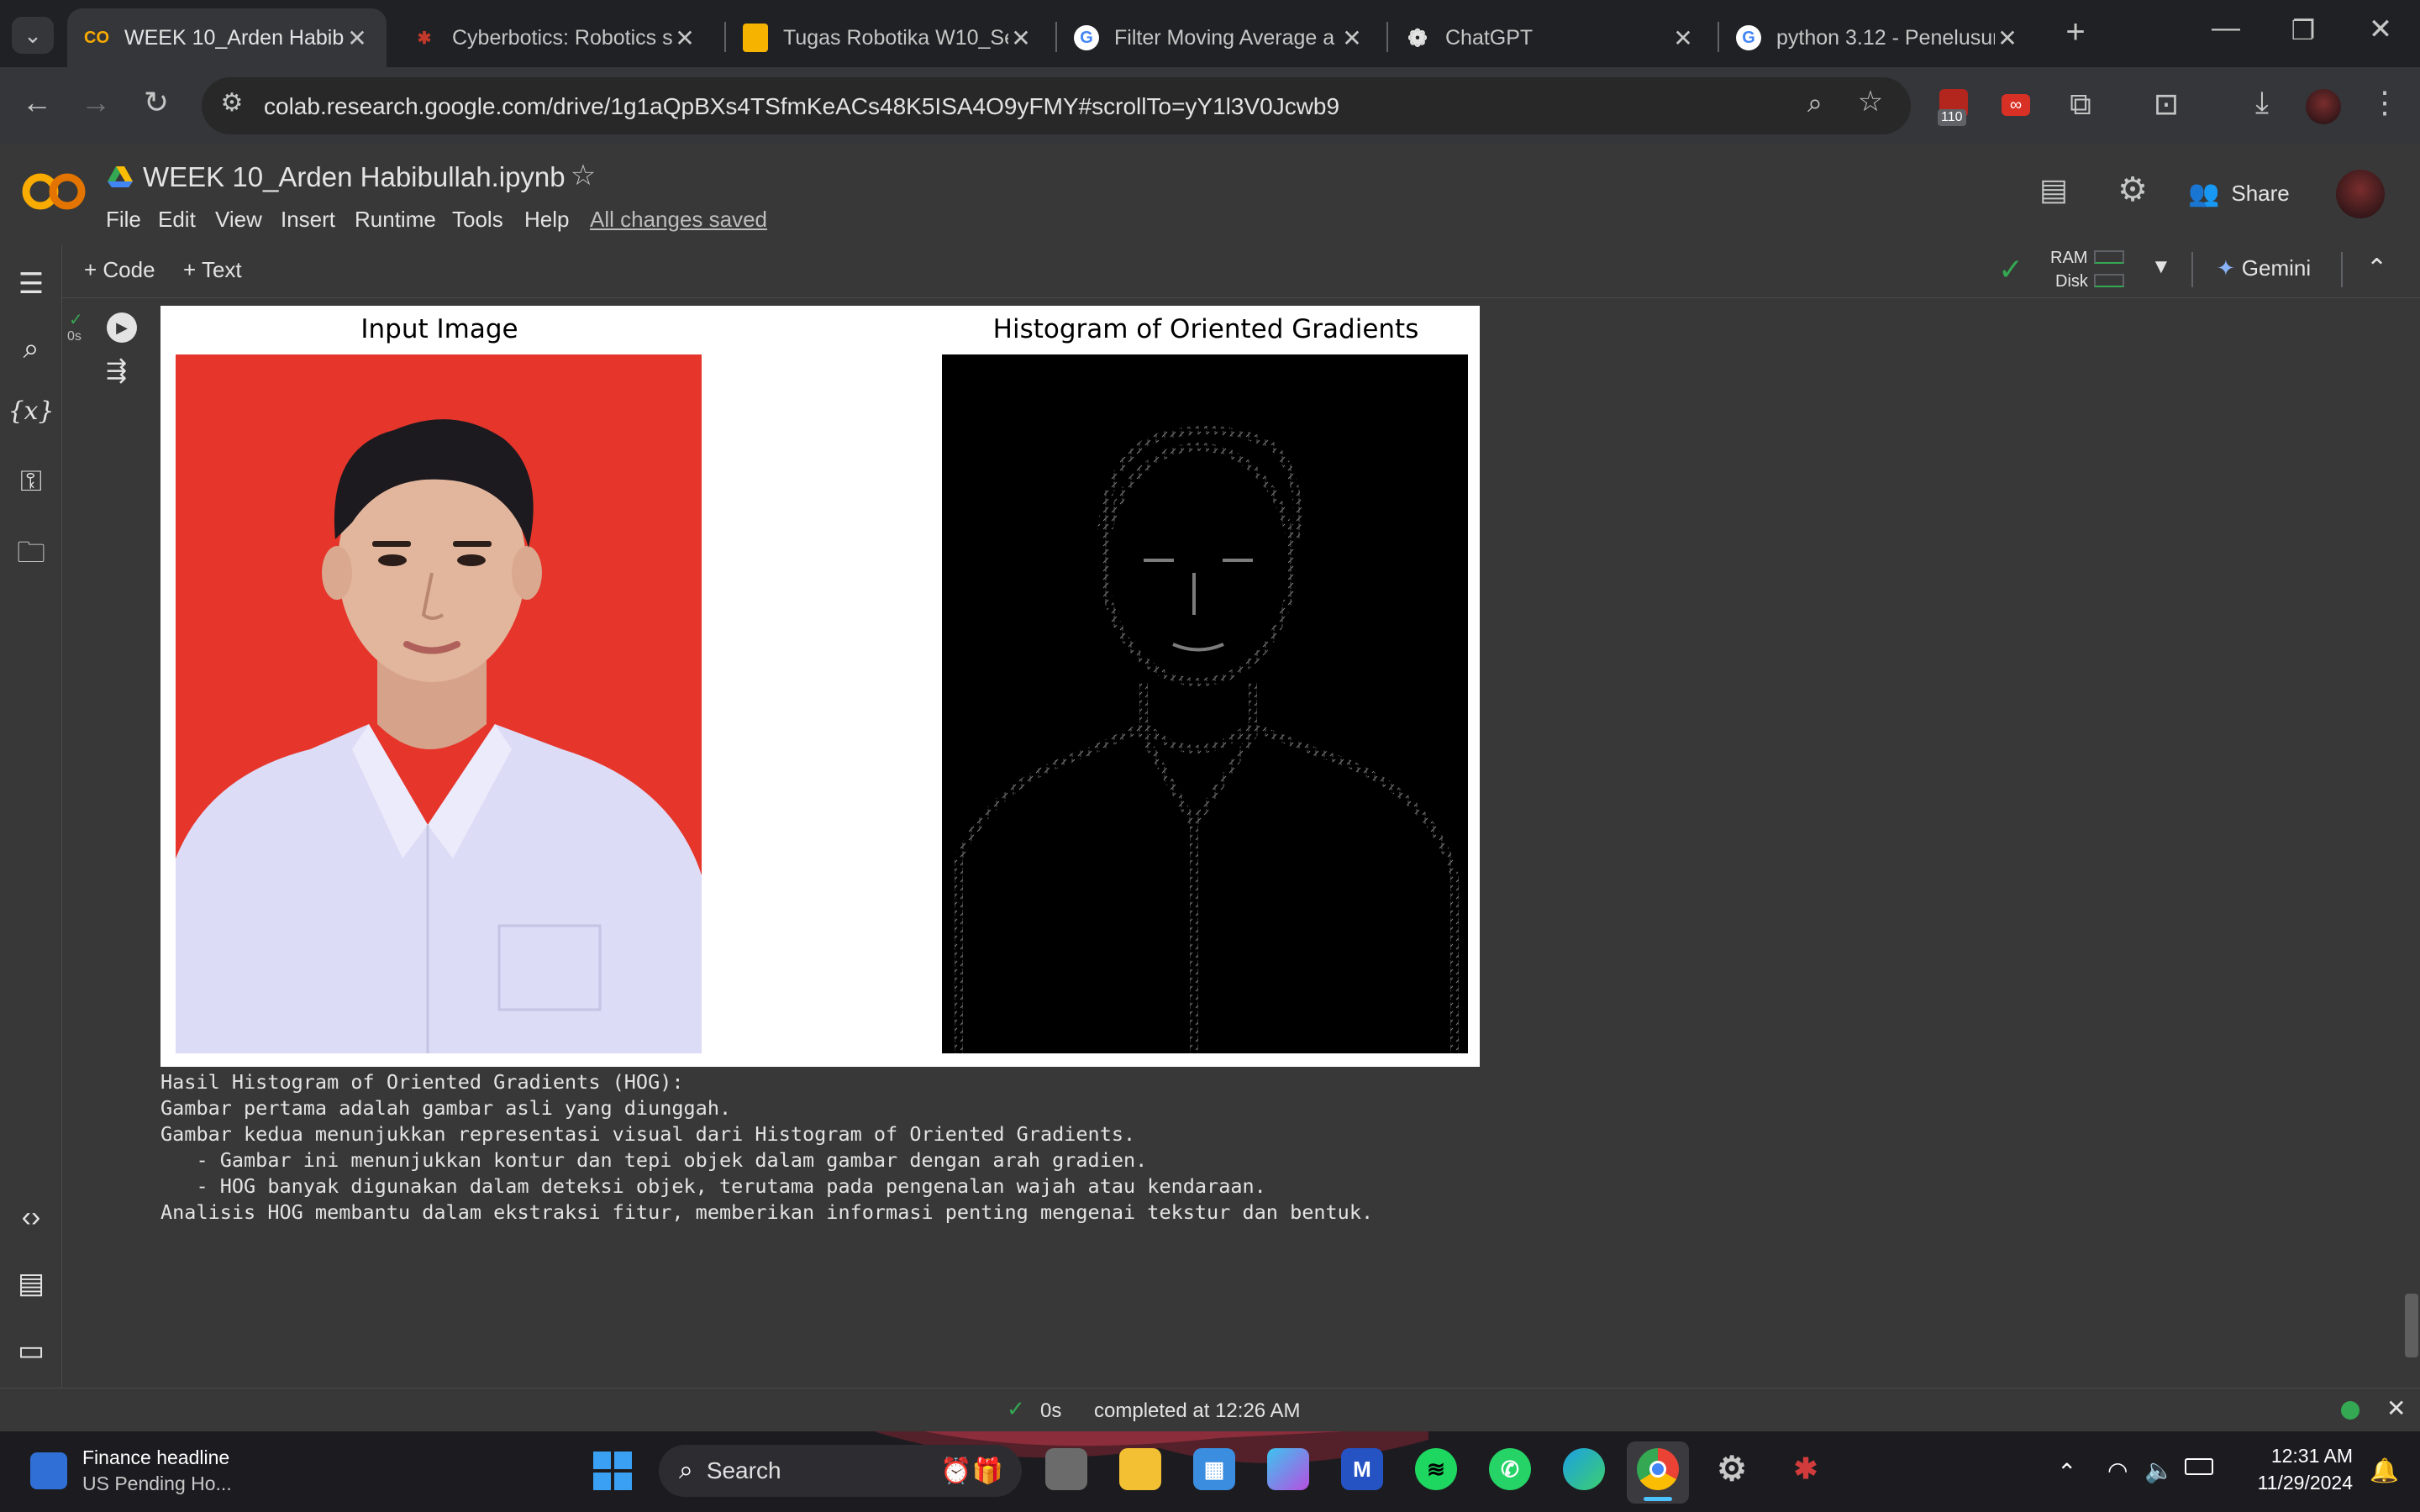 The width and height of the screenshot is (2420, 1512). Describe the element at coordinates (31, 411) in the screenshot. I see `variables-icon: {x}` at that location.